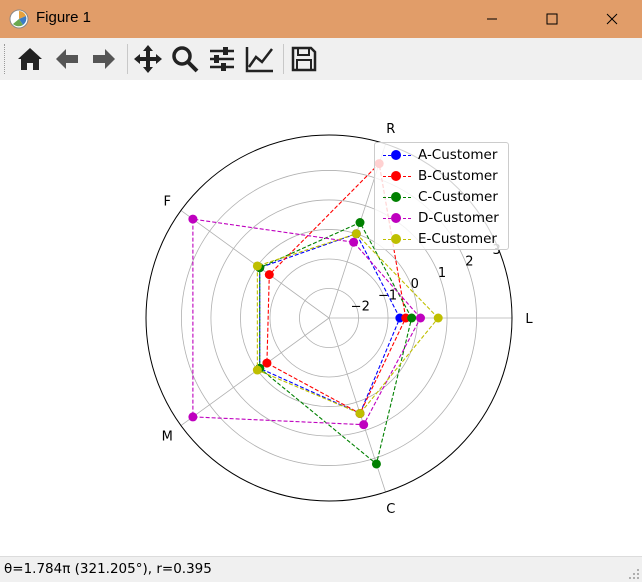 The width and height of the screenshot is (642, 582). I want to click on resize-grip-icon, so click(634, 574).